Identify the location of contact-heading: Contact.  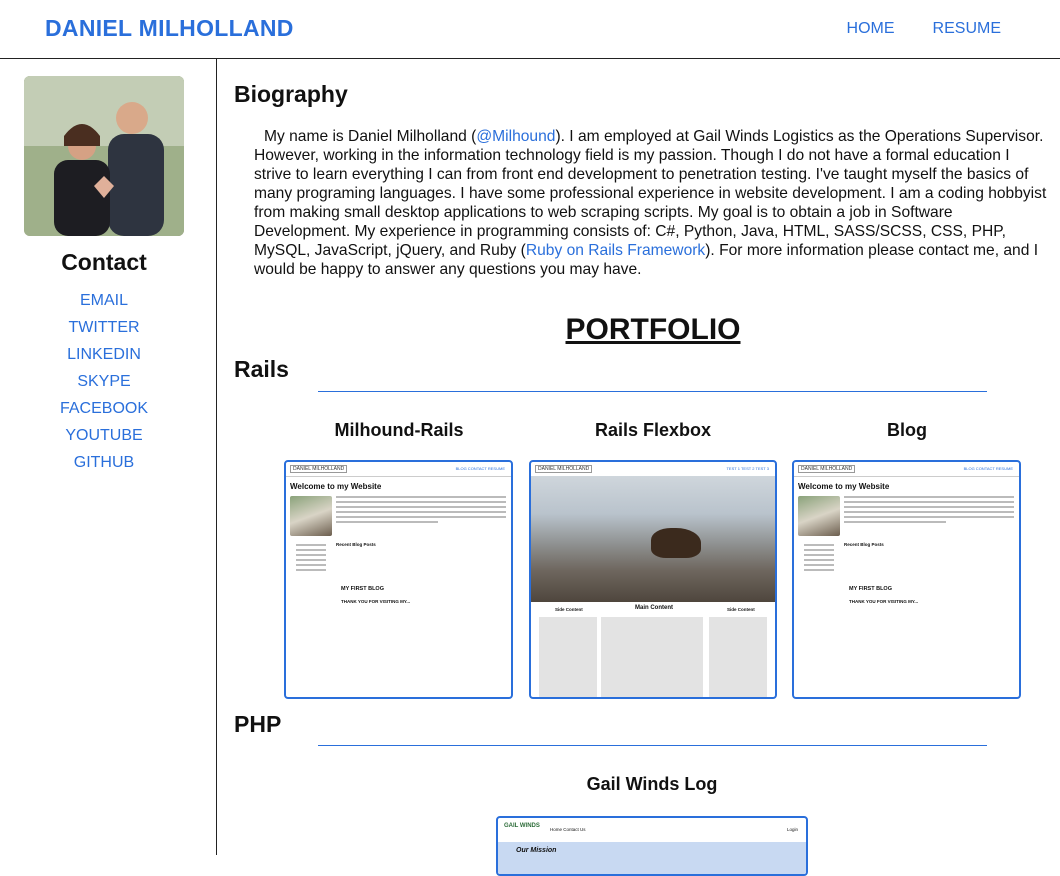
(104, 262).